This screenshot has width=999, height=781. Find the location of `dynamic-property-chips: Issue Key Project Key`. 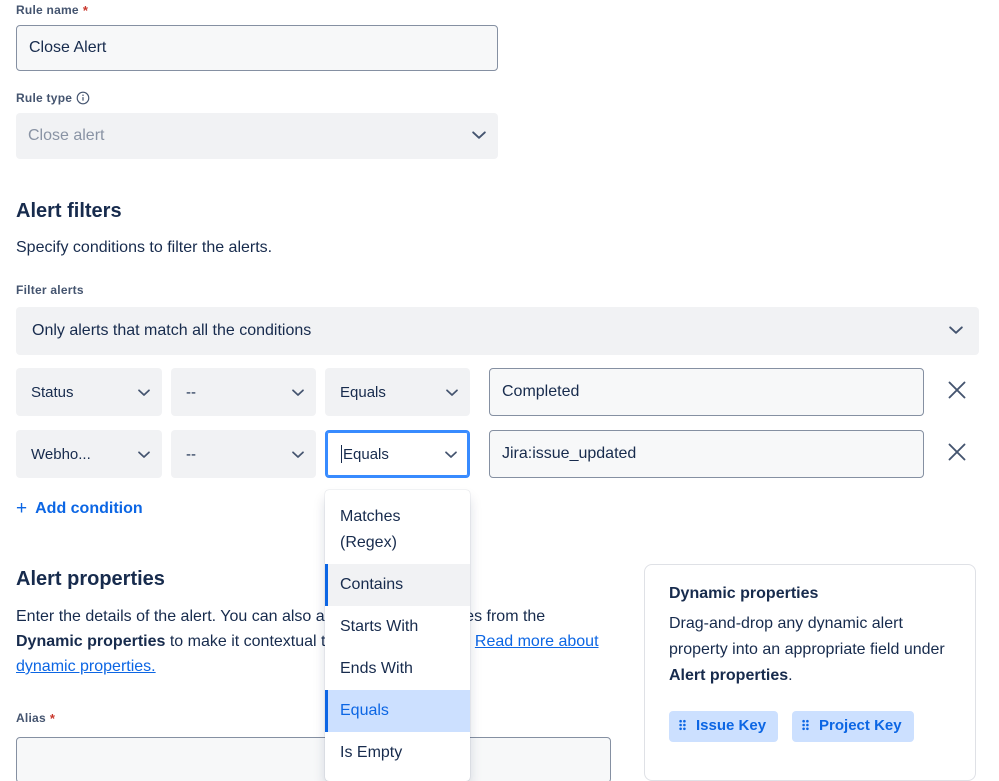

dynamic-property-chips: Issue Key Project Key is located at coordinates (810, 726).